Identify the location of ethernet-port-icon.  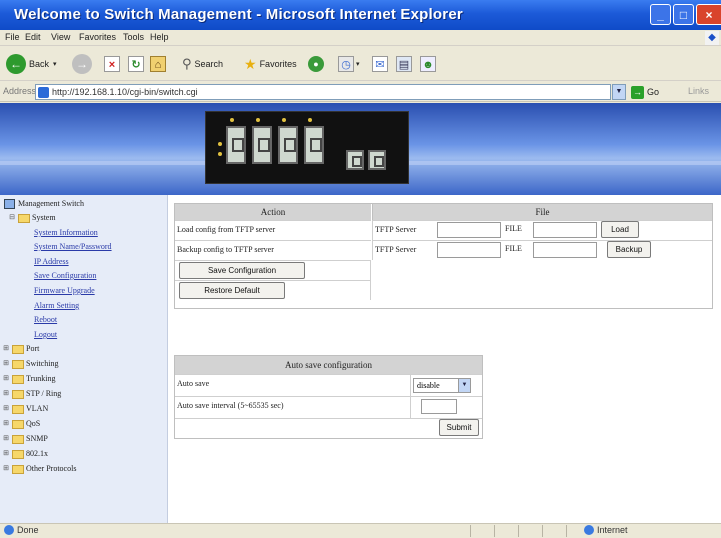
(288, 145).